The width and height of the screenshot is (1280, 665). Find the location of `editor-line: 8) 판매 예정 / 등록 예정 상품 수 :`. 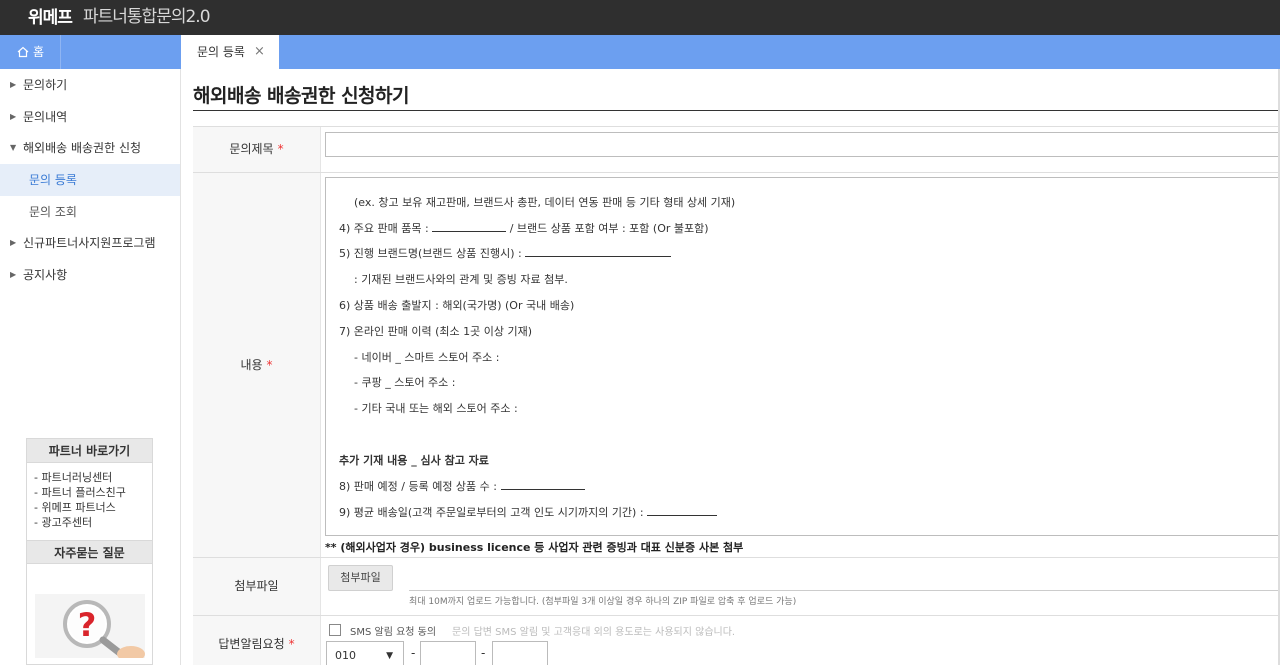

editor-line: 8) 판매 예정 / 등록 예정 상품 수 : is located at coordinates (462, 486).